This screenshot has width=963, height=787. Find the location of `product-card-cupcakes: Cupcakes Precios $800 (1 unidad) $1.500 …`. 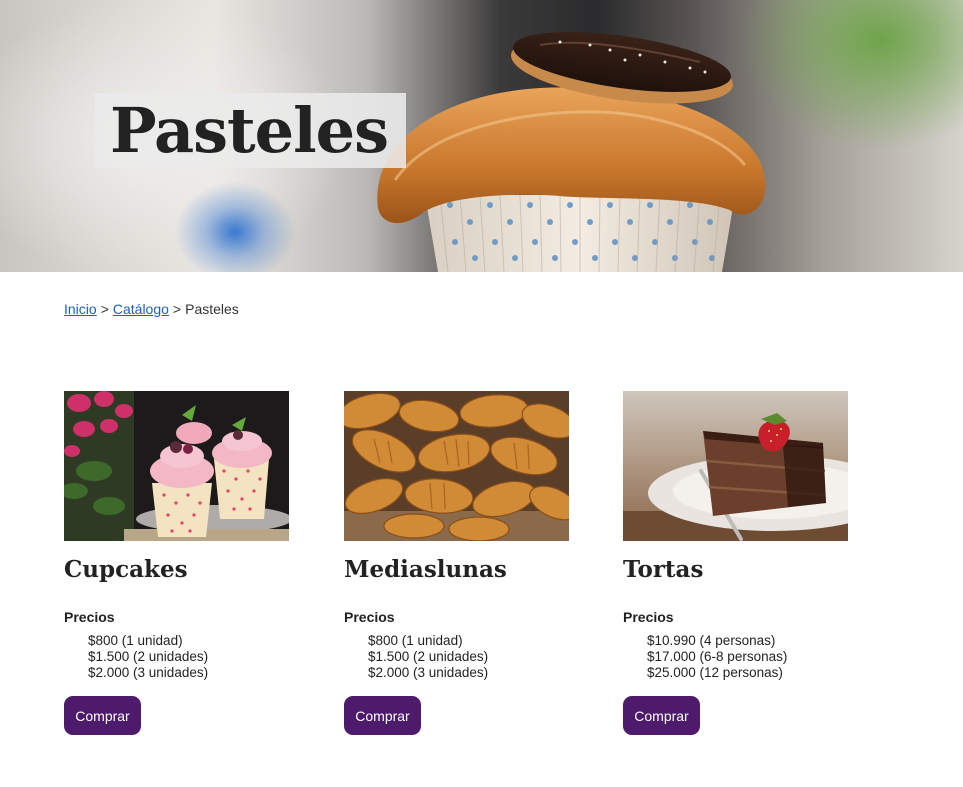

product-card-cupcakes: Cupcakes Precios $800 (1 unidad) $1.500 … is located at coordinates (176, 563).